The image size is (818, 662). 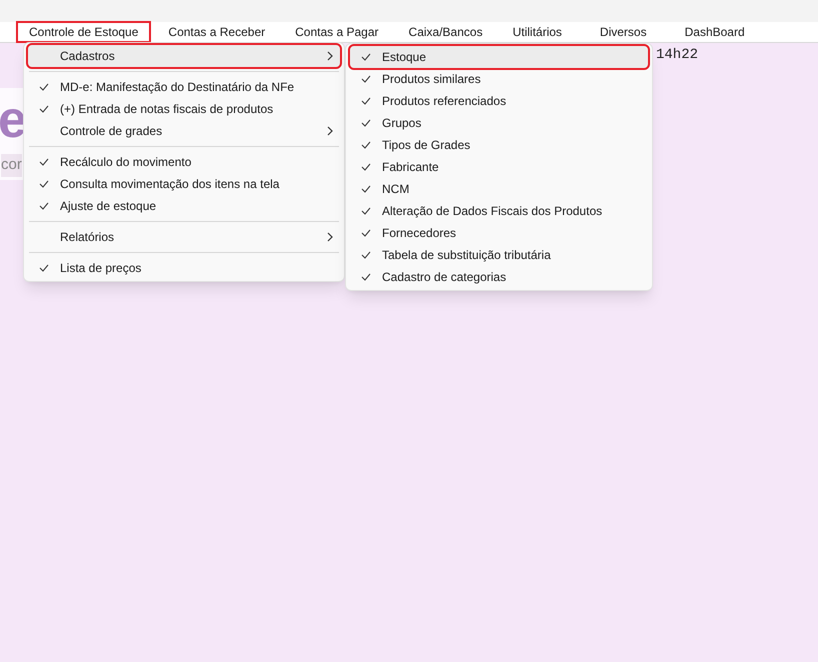 I want to click on menu-bar-item: Contas a Pagar, so click(x=337, y=32).